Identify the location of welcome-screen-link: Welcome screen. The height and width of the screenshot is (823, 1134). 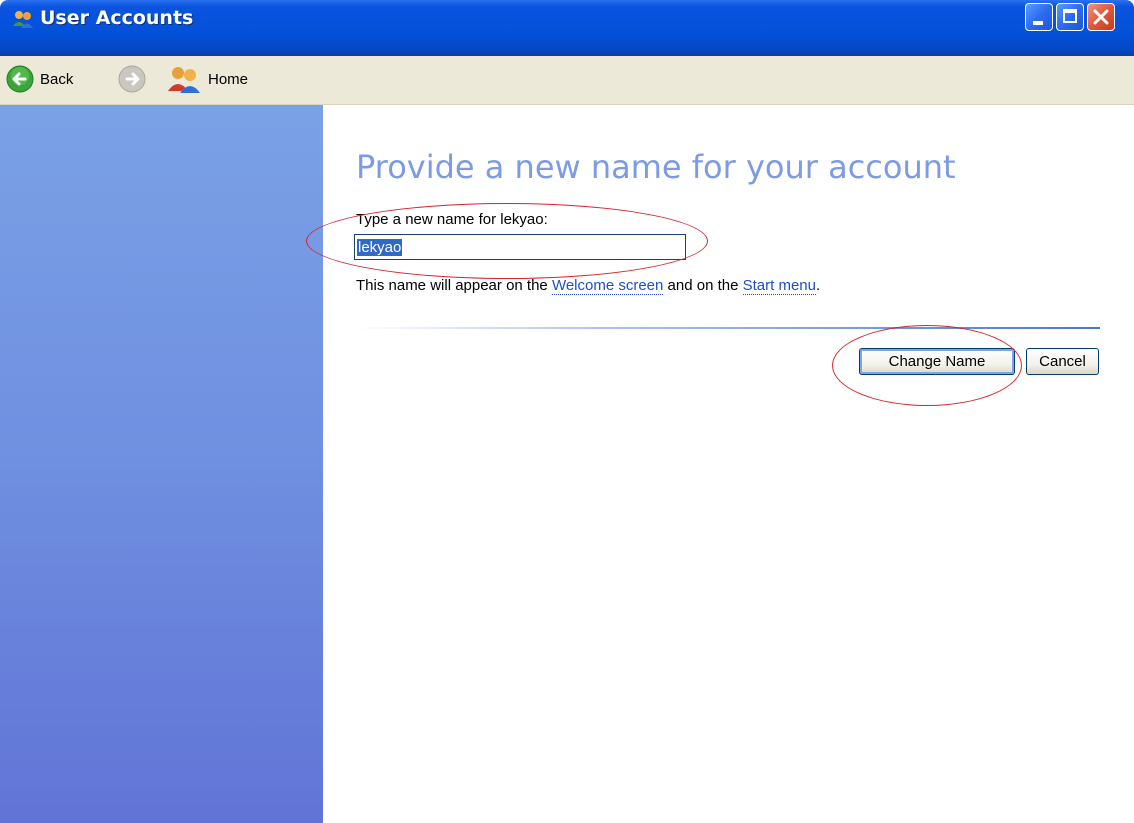
(607, 286).